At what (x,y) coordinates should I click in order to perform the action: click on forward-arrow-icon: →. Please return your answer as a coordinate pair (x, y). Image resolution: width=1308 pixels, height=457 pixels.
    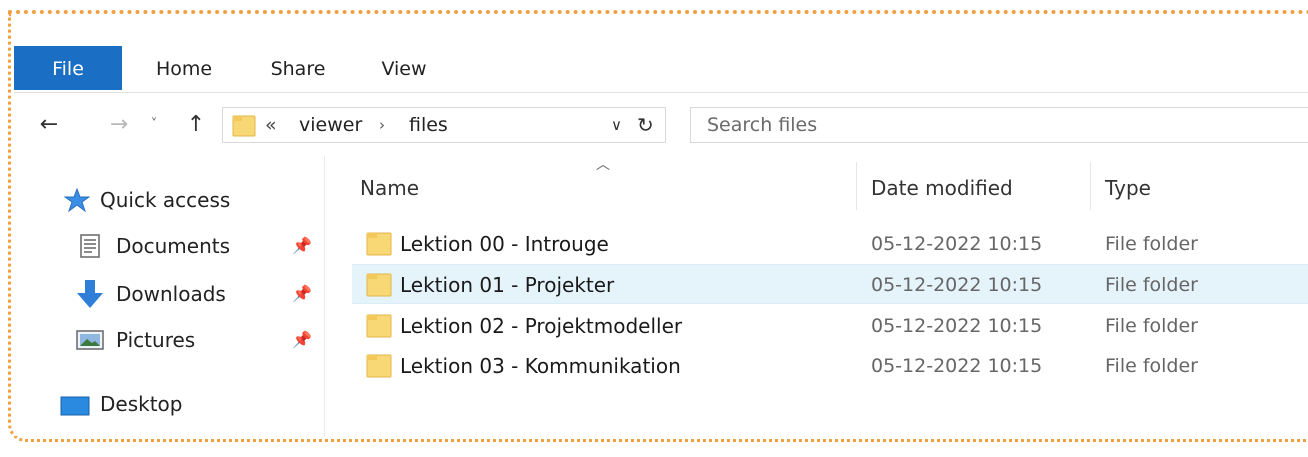
    Looking at the image, I should click on (119, 125).